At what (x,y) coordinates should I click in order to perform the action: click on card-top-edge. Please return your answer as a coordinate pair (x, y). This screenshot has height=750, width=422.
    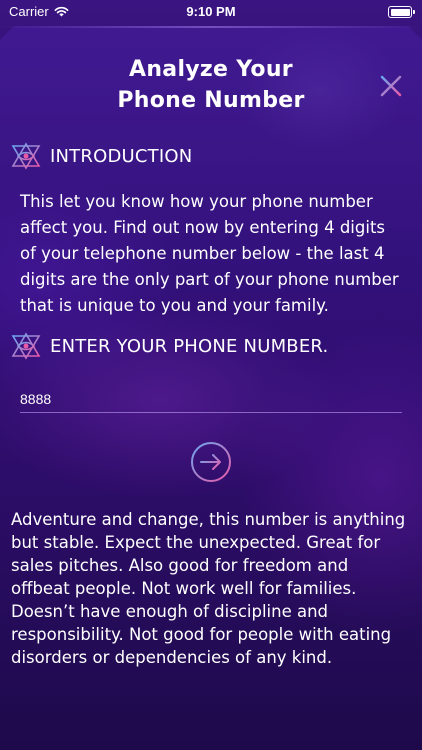
    Looking at the image, I should click on (211, 27).